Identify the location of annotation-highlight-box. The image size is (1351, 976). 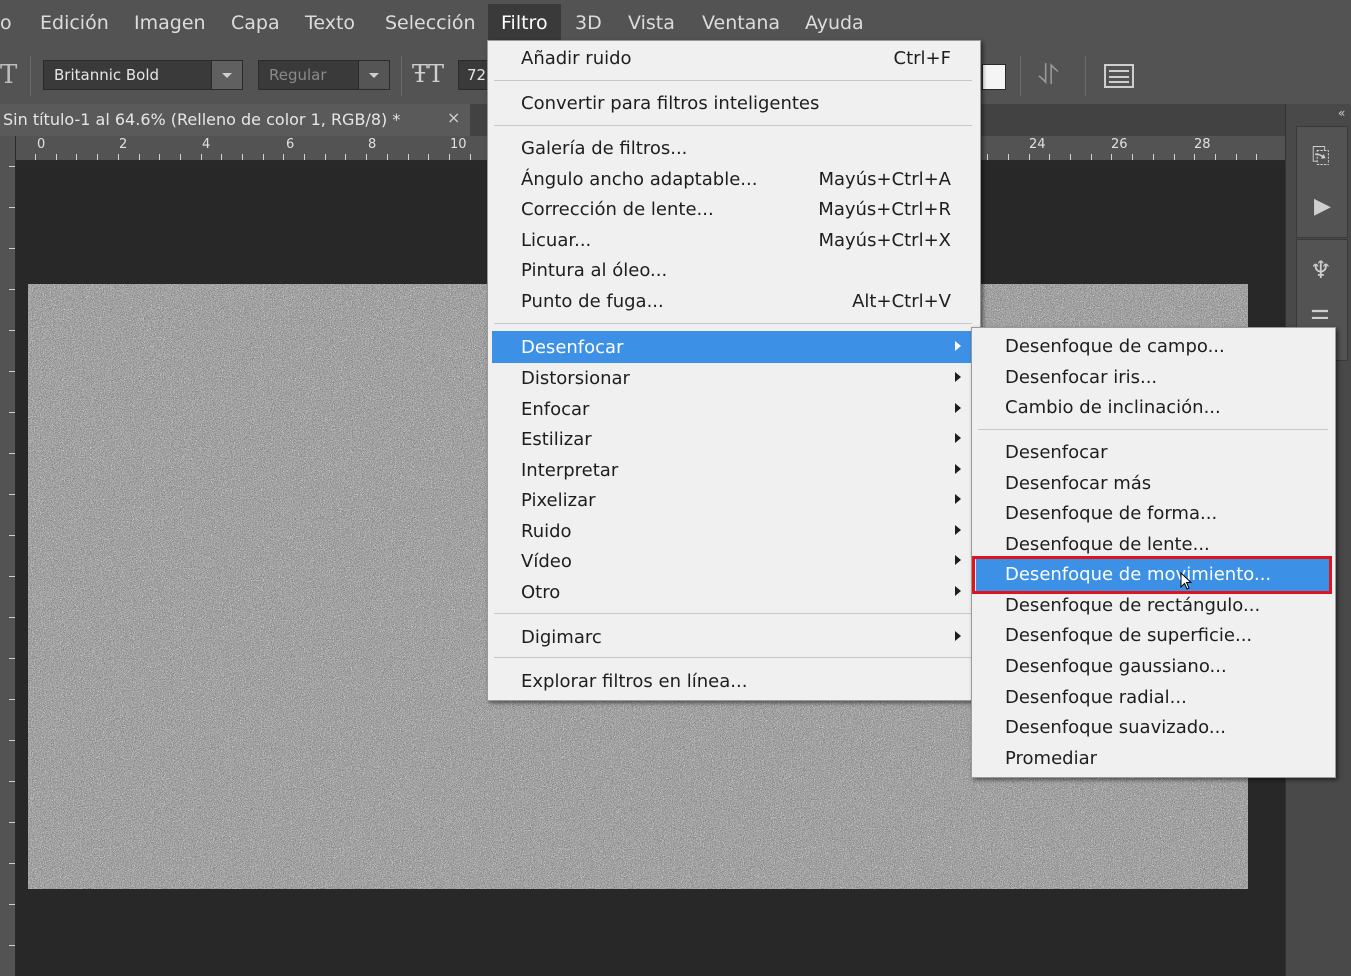
(1152, 575).